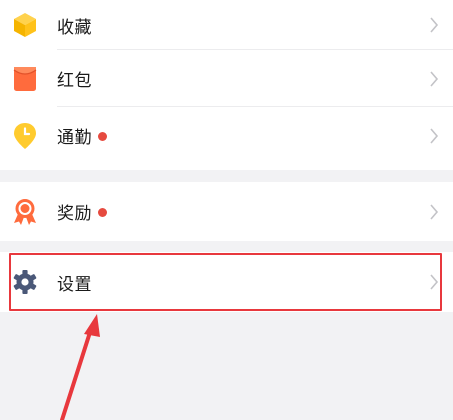 The image size is (453, 420). I want to click on menu-item-label: 奖励, so click(82, 211).